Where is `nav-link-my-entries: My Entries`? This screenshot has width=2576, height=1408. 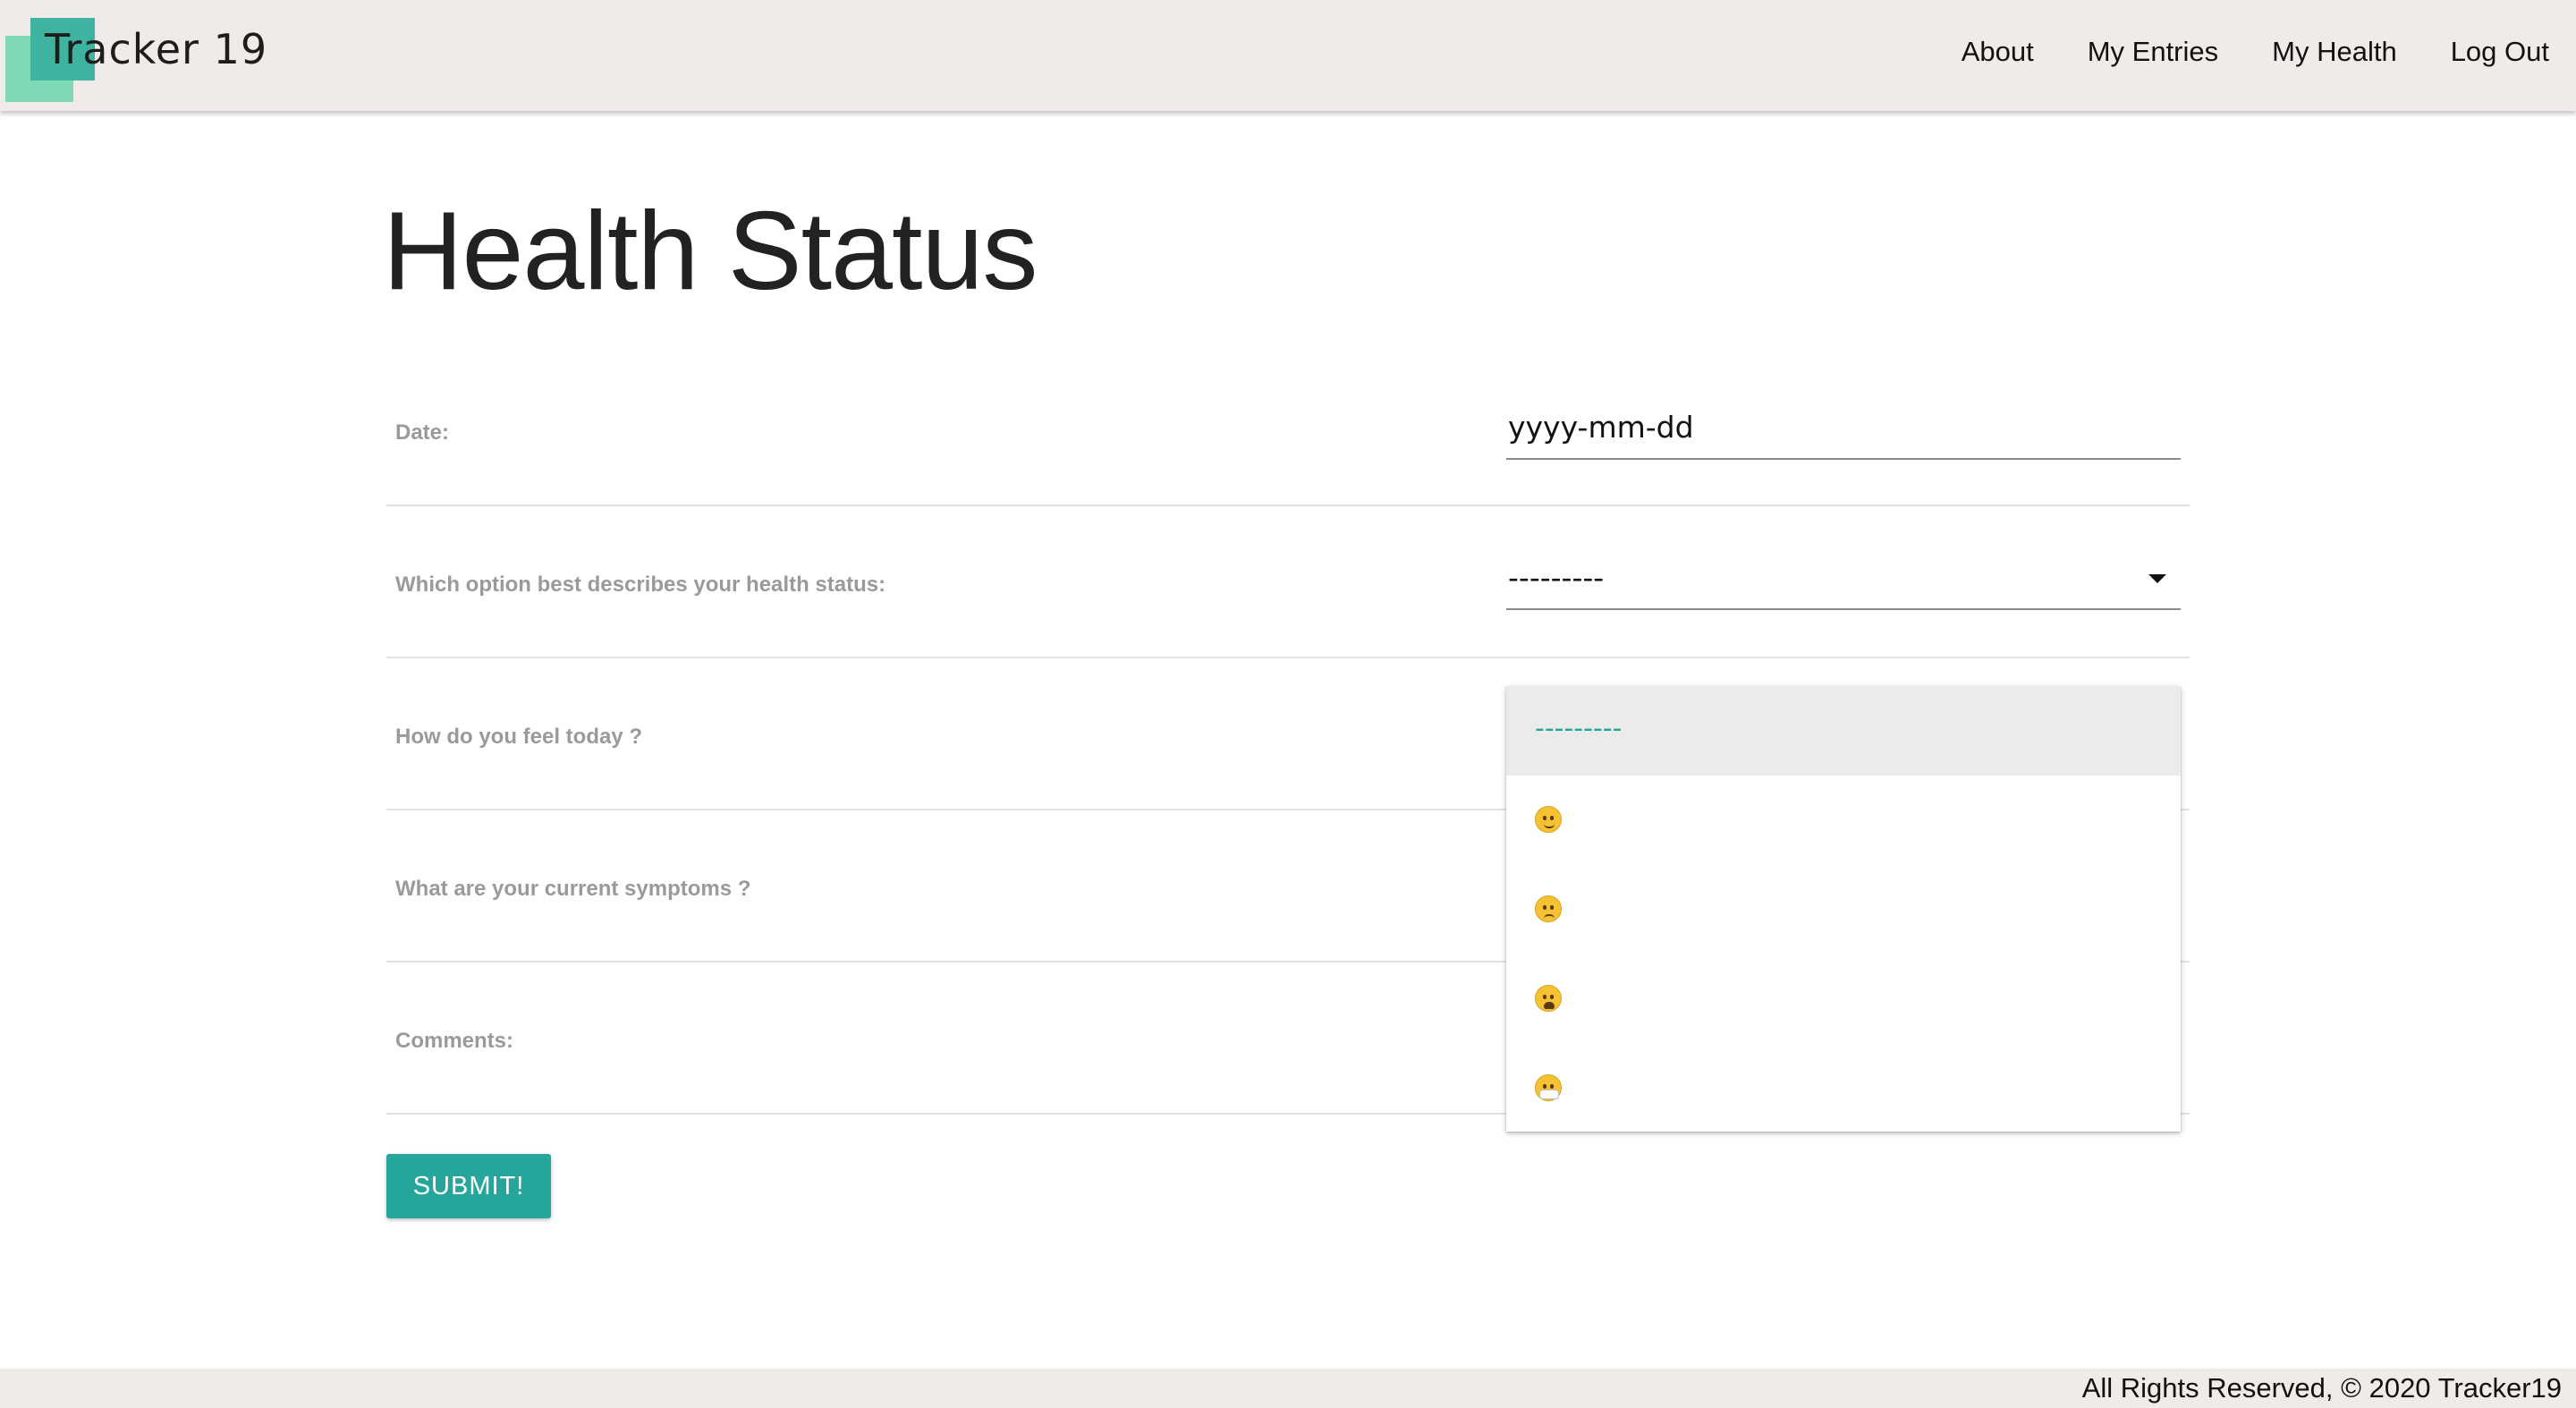
nav-link-my-entries: My Entries is located at coordinates (2153, 52).